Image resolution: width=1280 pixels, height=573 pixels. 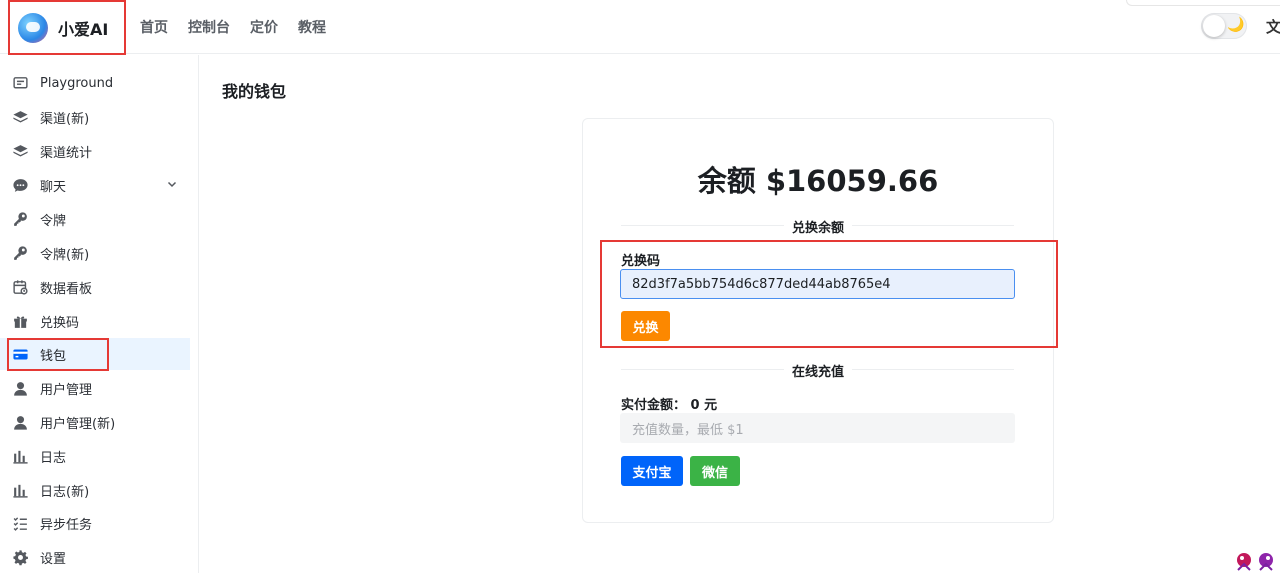 I want to click on sidebar-item-label: 异步任务, so click(x=66, y=525).